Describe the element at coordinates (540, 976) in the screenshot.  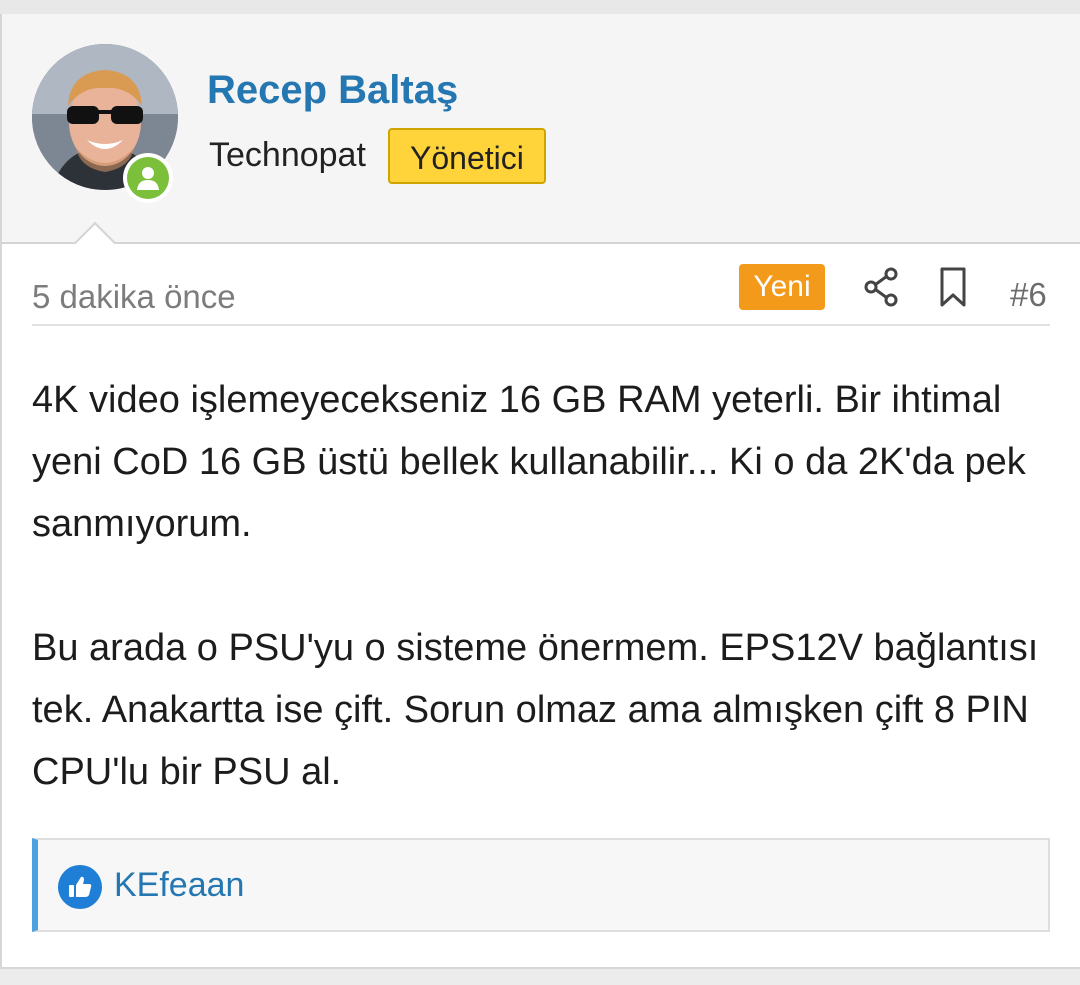
I see `bottom-divider` at that location.